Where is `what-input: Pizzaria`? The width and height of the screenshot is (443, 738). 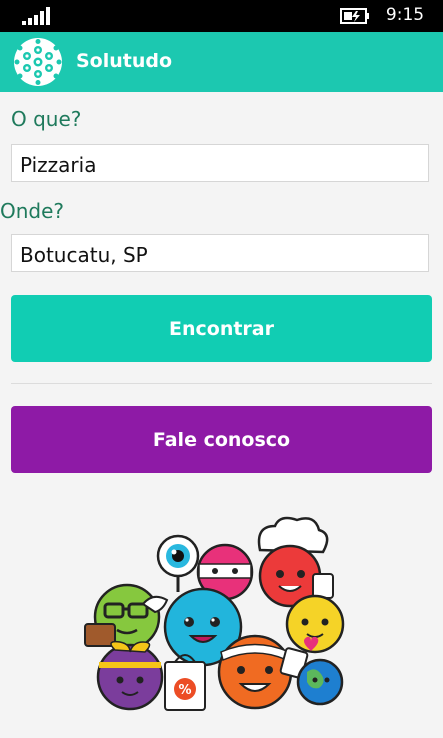 what-input: Pizzaria is located at coordinates (220, 163).